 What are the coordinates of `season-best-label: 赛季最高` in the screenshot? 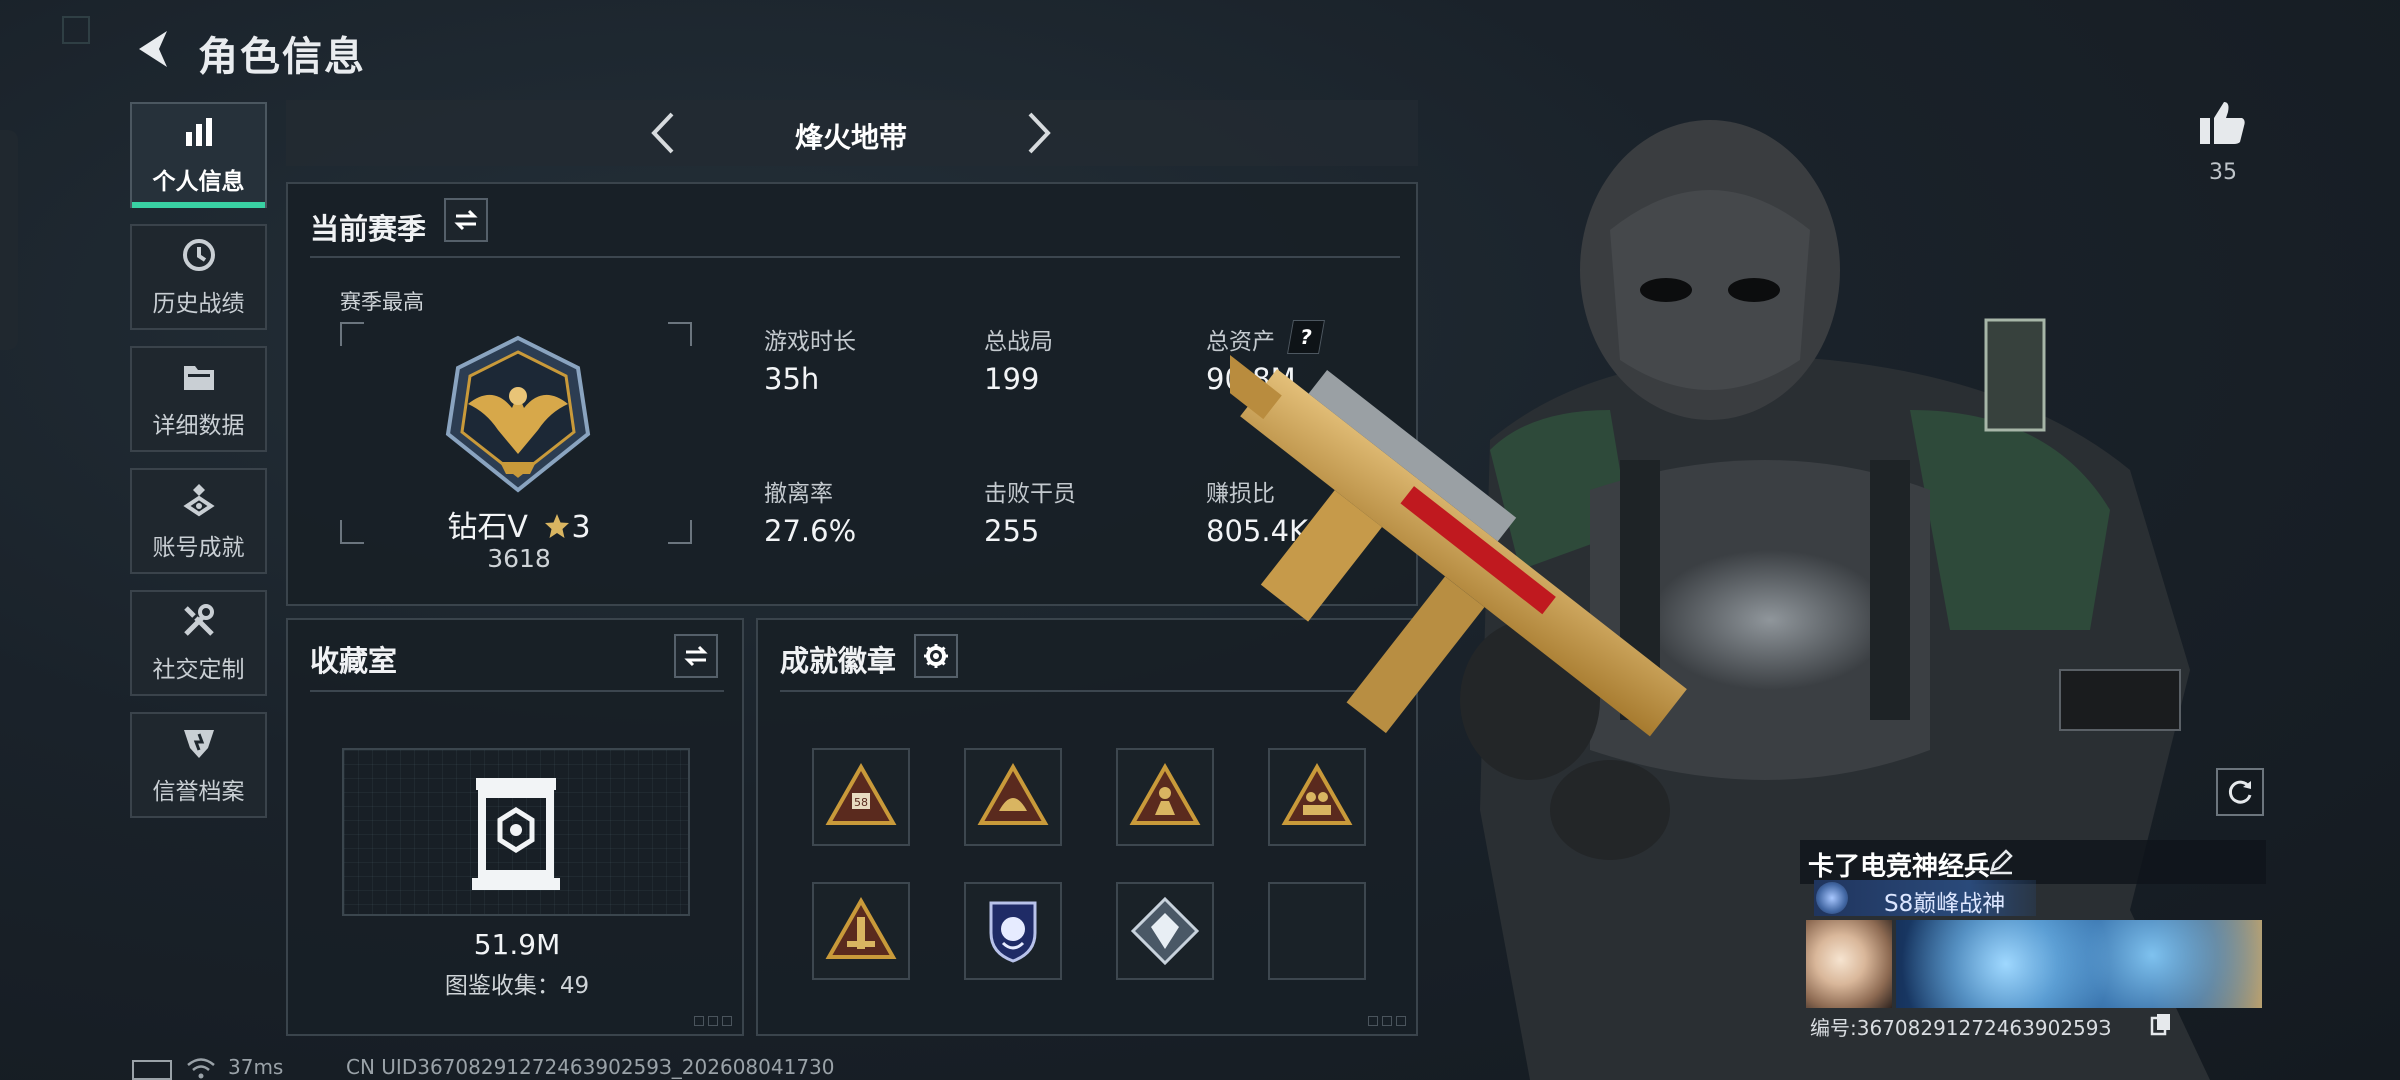 It's located at (382, 302).